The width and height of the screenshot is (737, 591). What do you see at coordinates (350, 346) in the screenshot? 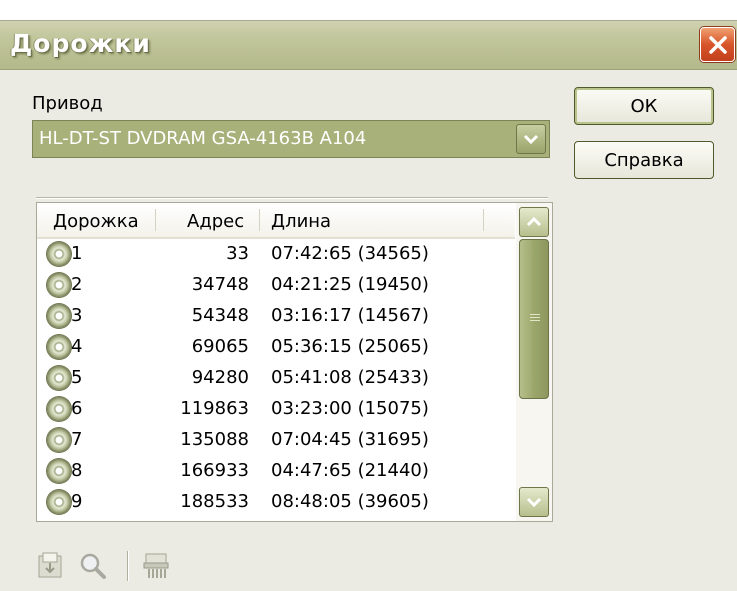
I see `track-length: 05:36:15 (25065)` at bounding box center [350, 346].